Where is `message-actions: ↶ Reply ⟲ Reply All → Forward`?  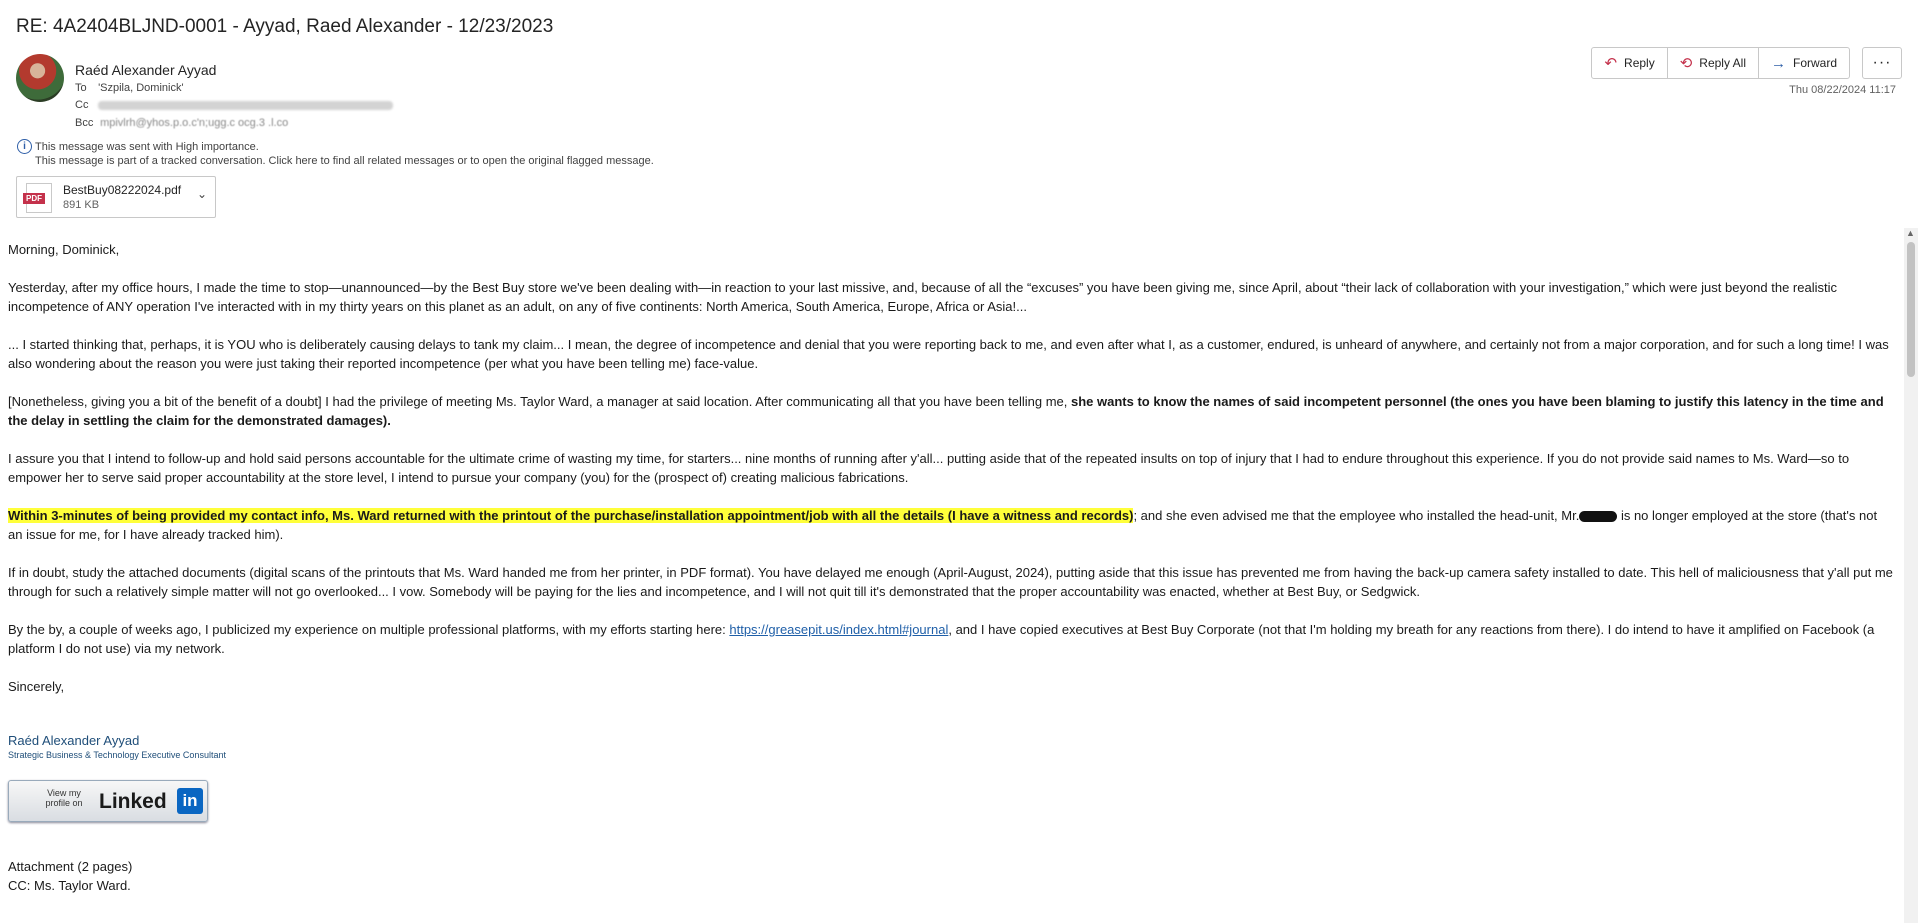
message-actions: ↶ Reply ⟲ Reply All → Forward is located at coordinates (1720, 63).